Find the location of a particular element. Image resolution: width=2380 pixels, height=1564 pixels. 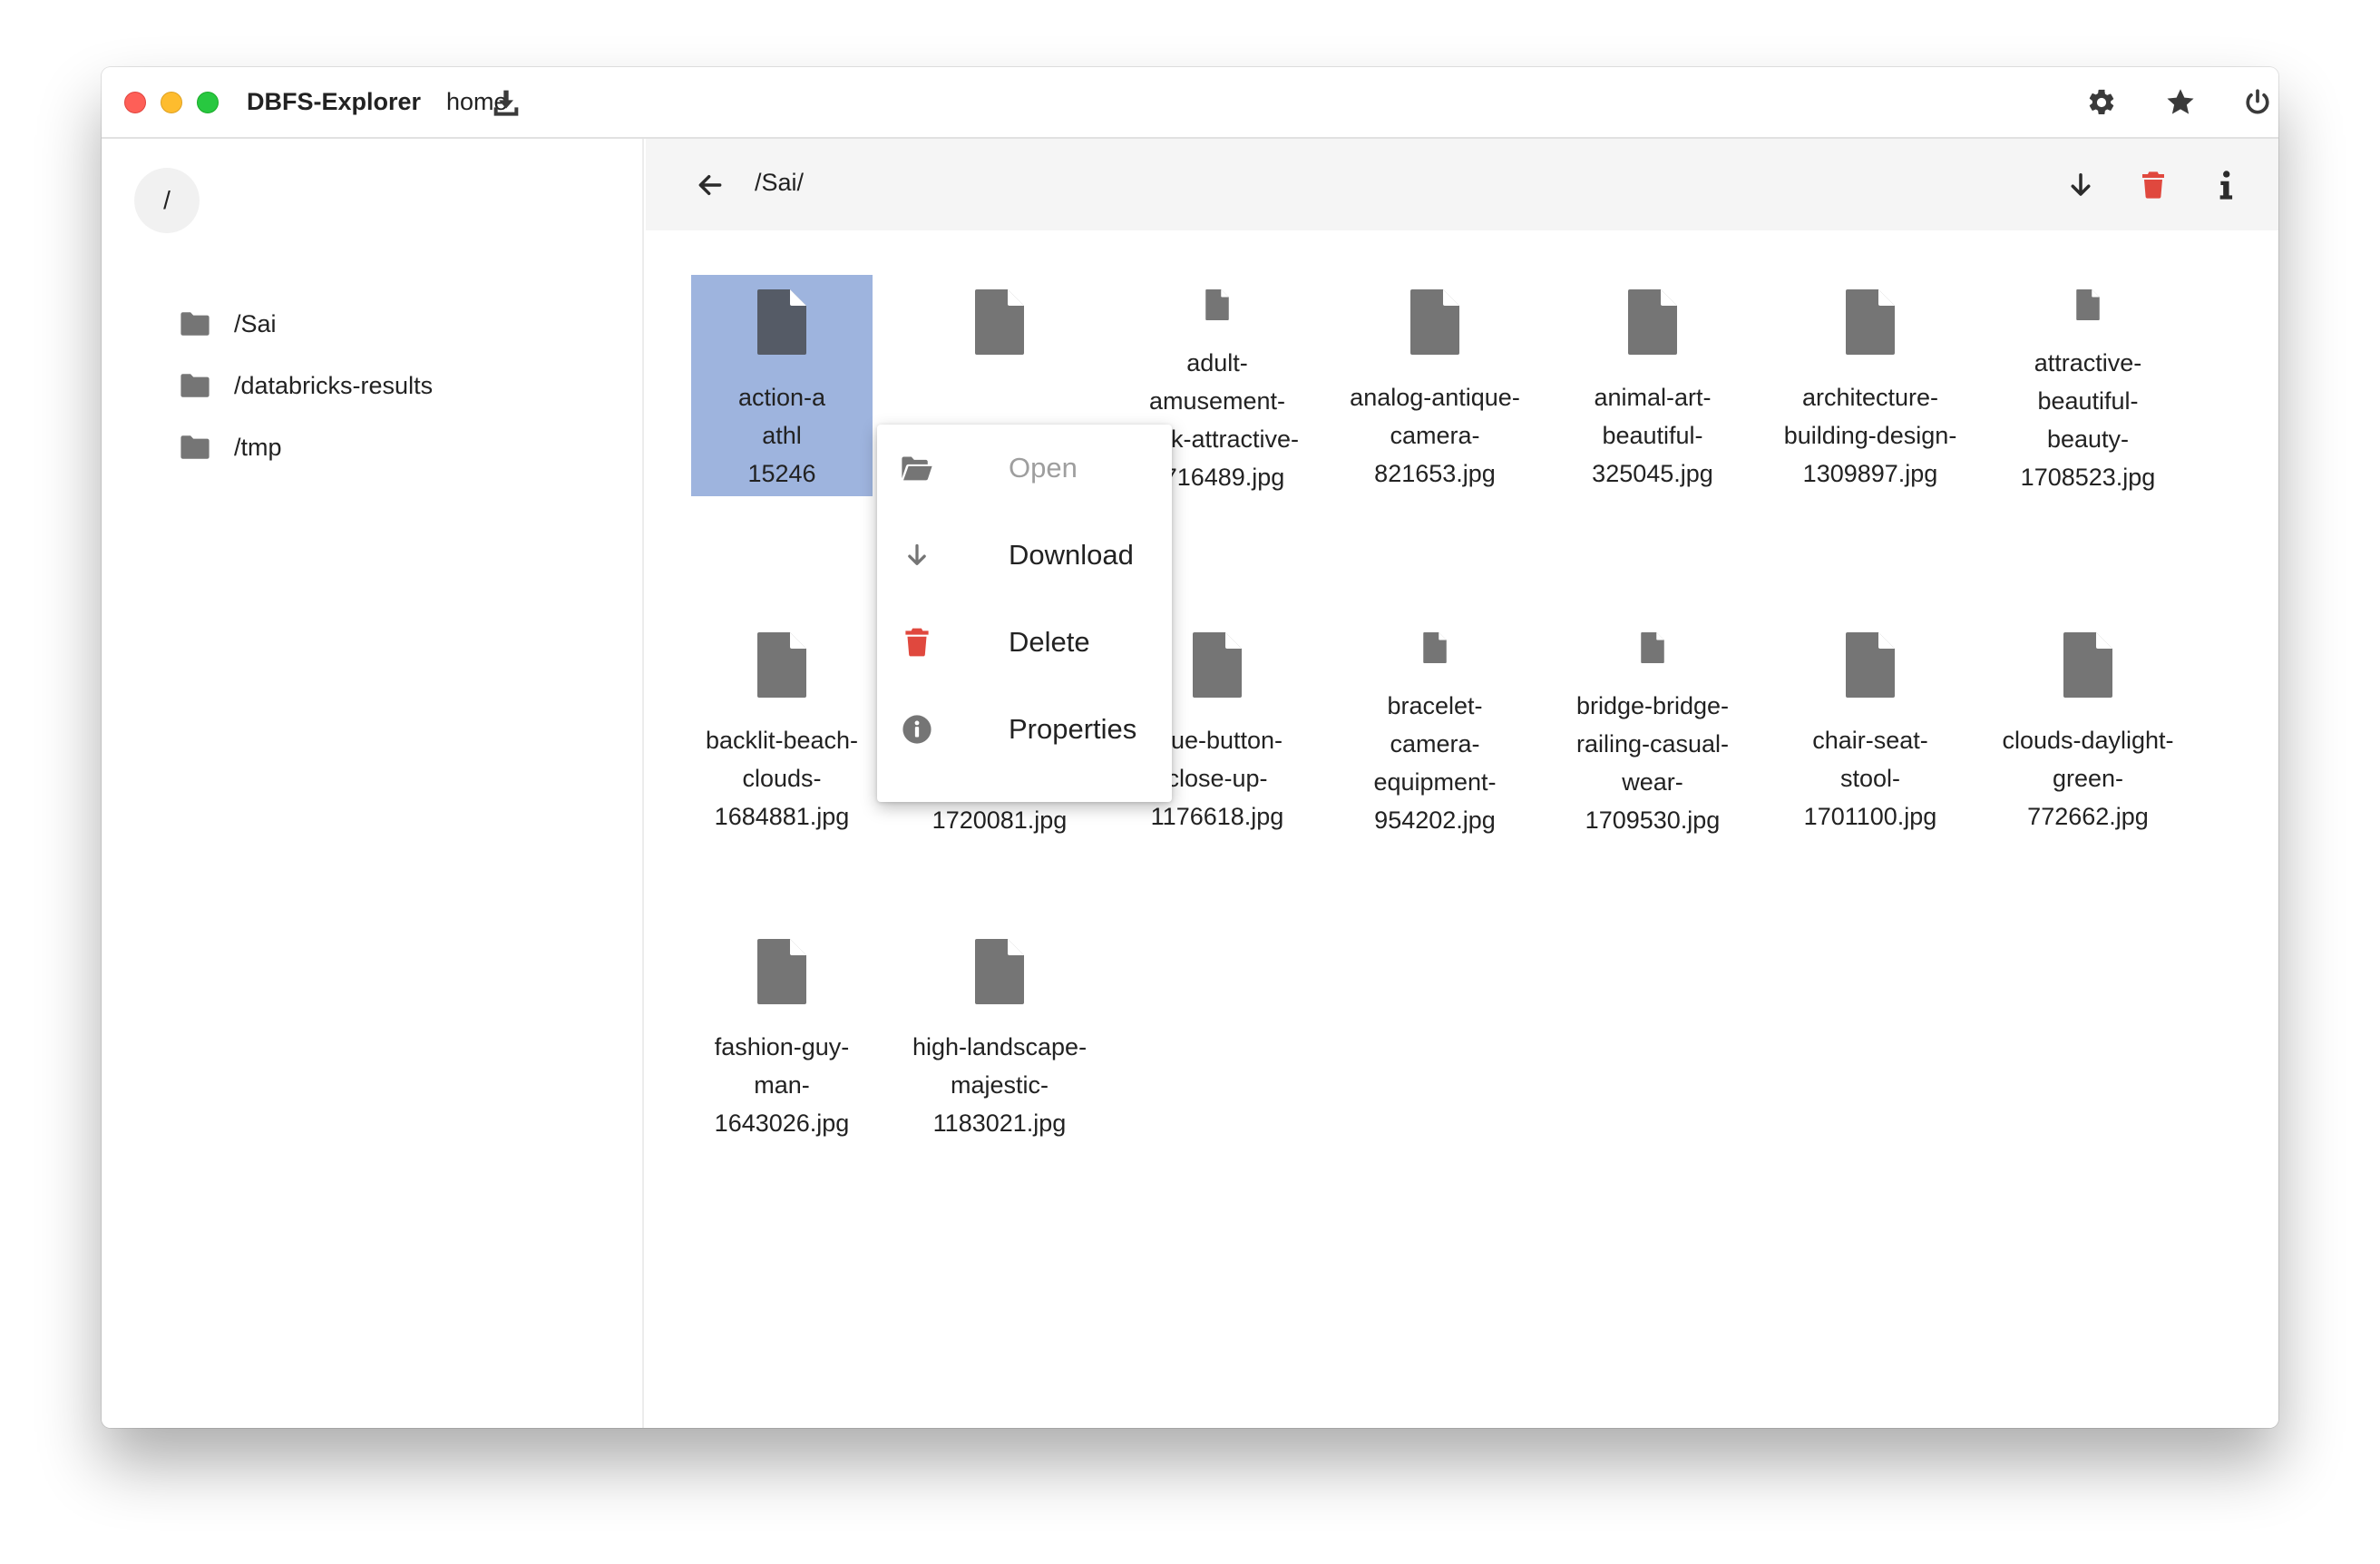

root-folder-button: / is located at coordinates (167, 200).